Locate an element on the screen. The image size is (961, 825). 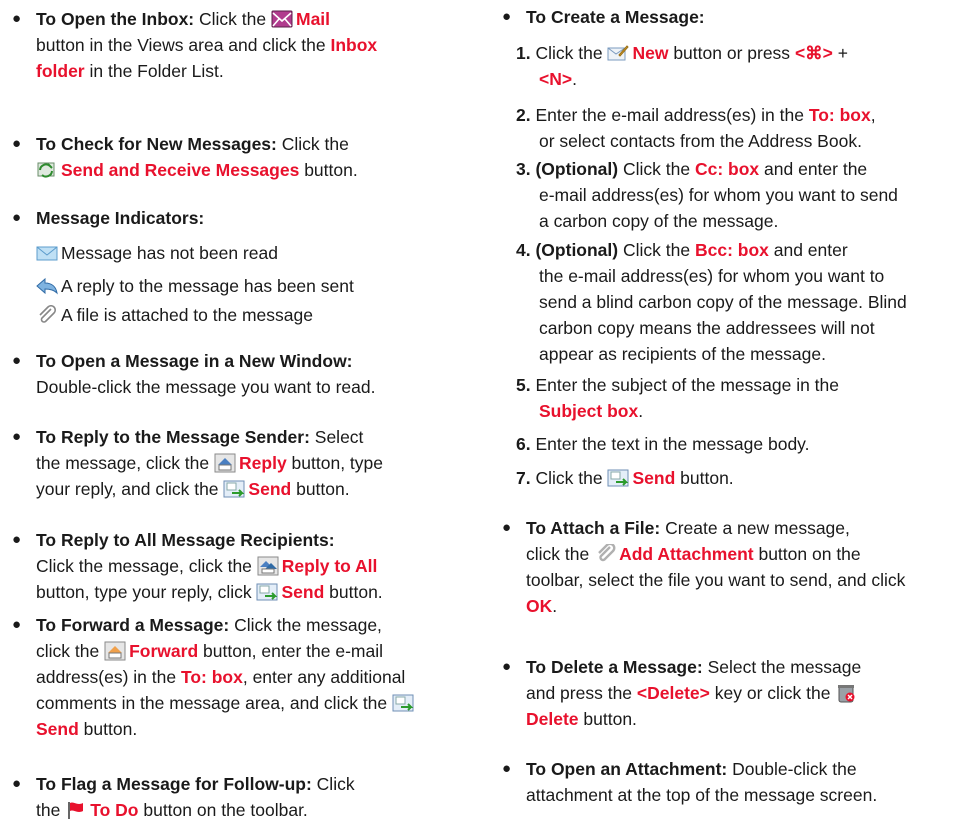
reply-icon is located at coordinates (225, 463).